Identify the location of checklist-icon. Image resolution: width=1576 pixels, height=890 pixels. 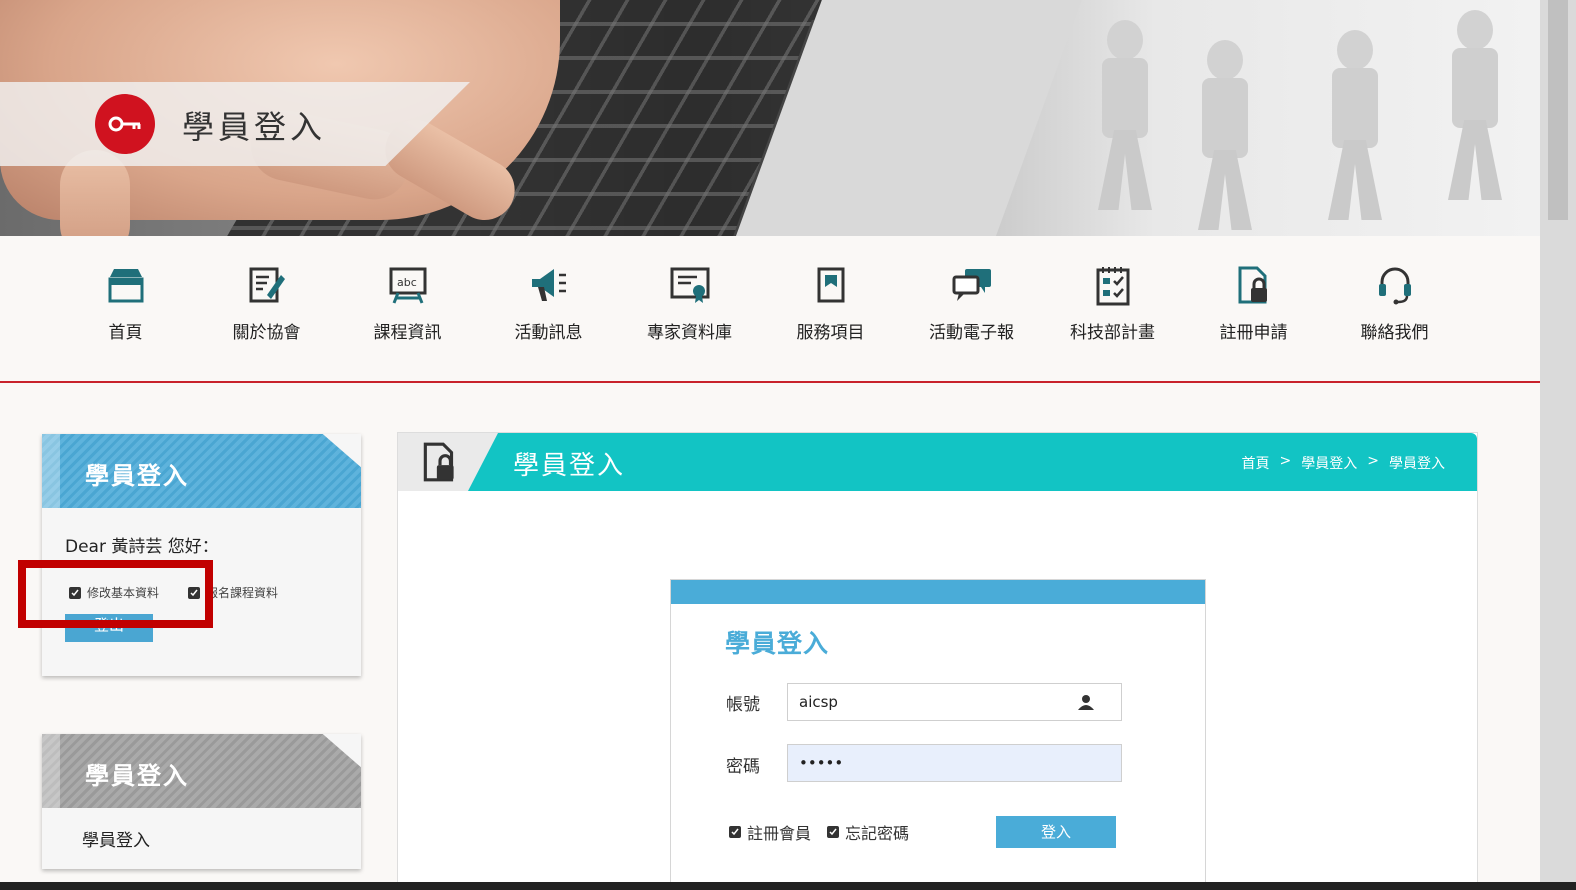
(1113, 285).